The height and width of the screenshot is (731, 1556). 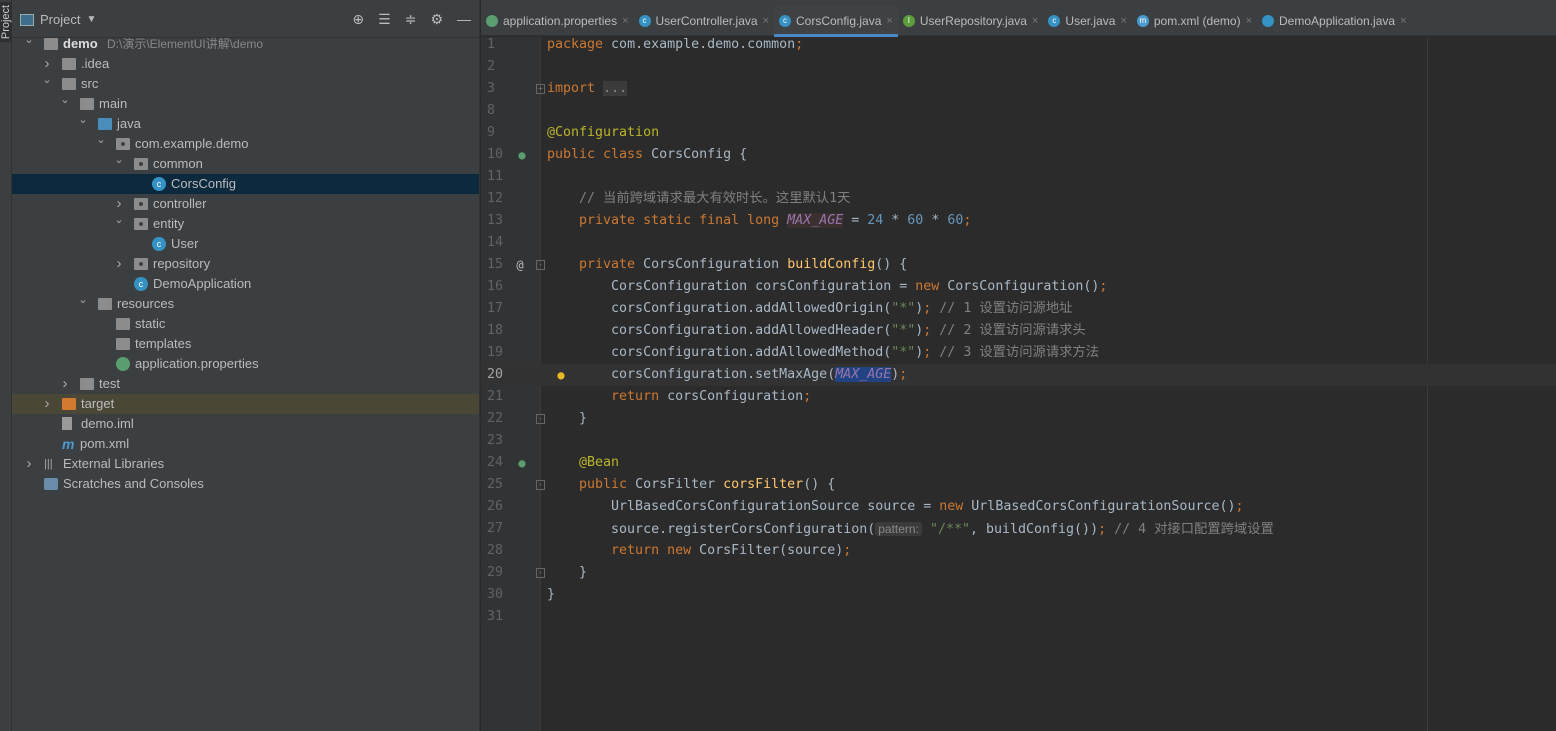 I want to click on project-tool-button: Project, so click(x=6, y=22).